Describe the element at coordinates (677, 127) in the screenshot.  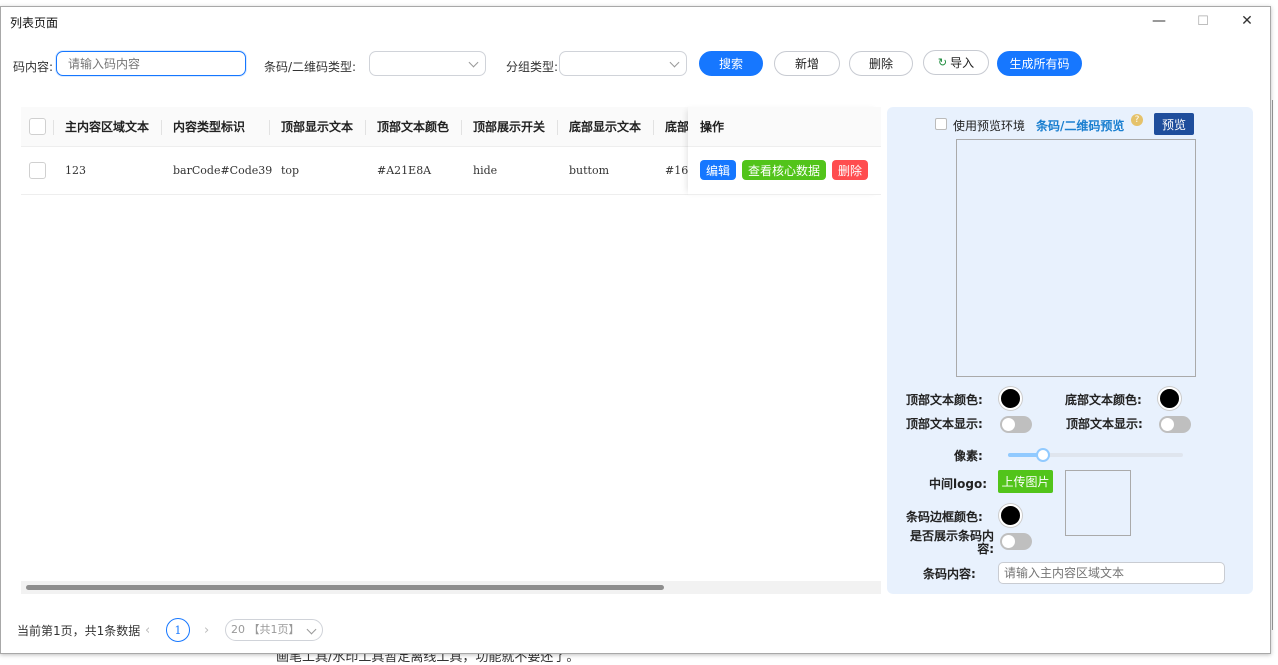
I see `column-header: 底部` at that location.